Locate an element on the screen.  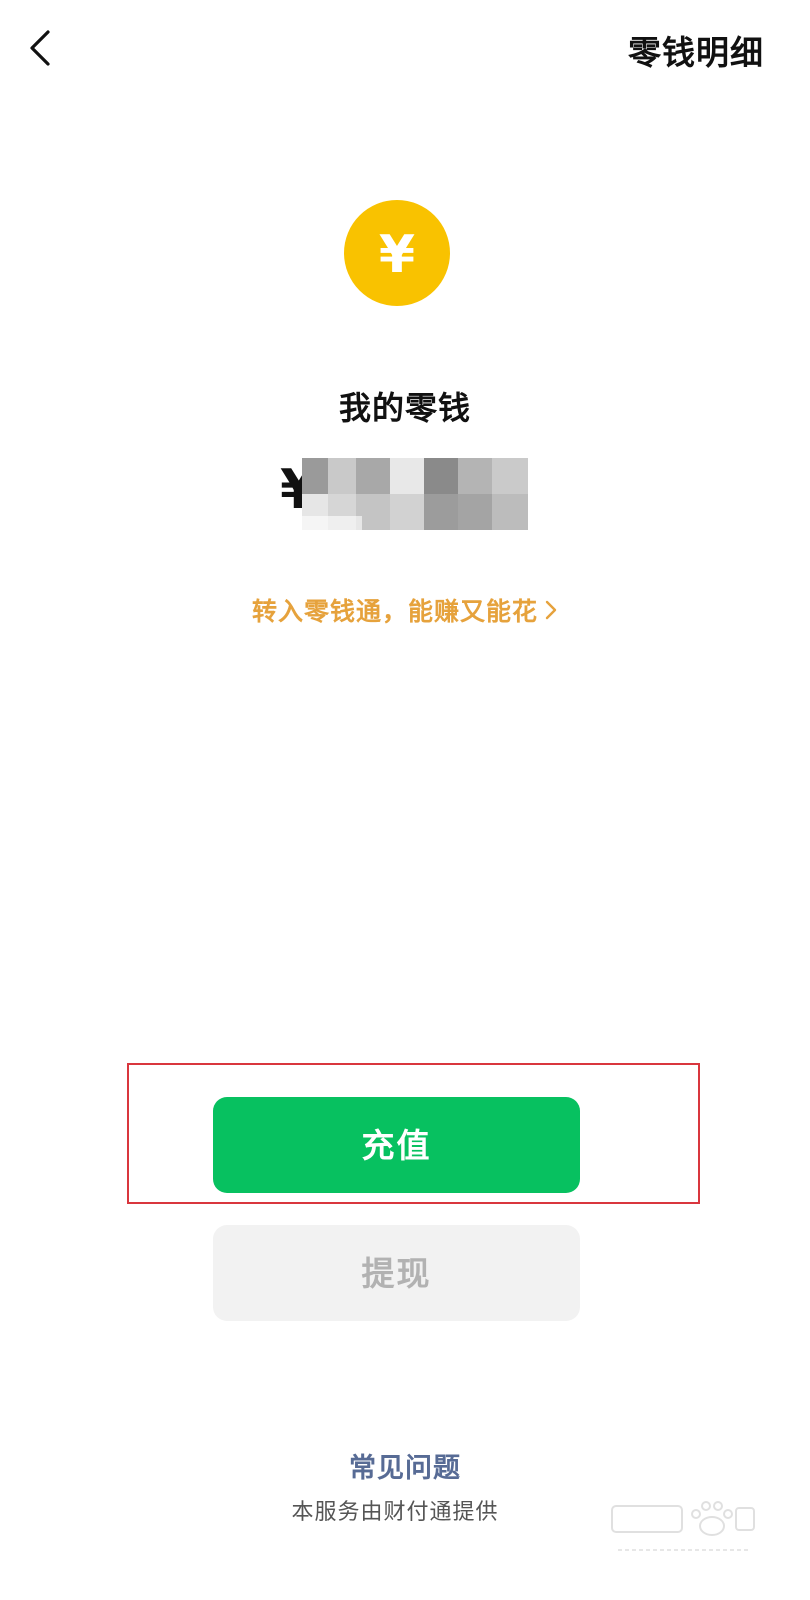
promo-text: 转入零钱通，能赚又能花 is located at coordinates (394, 611).